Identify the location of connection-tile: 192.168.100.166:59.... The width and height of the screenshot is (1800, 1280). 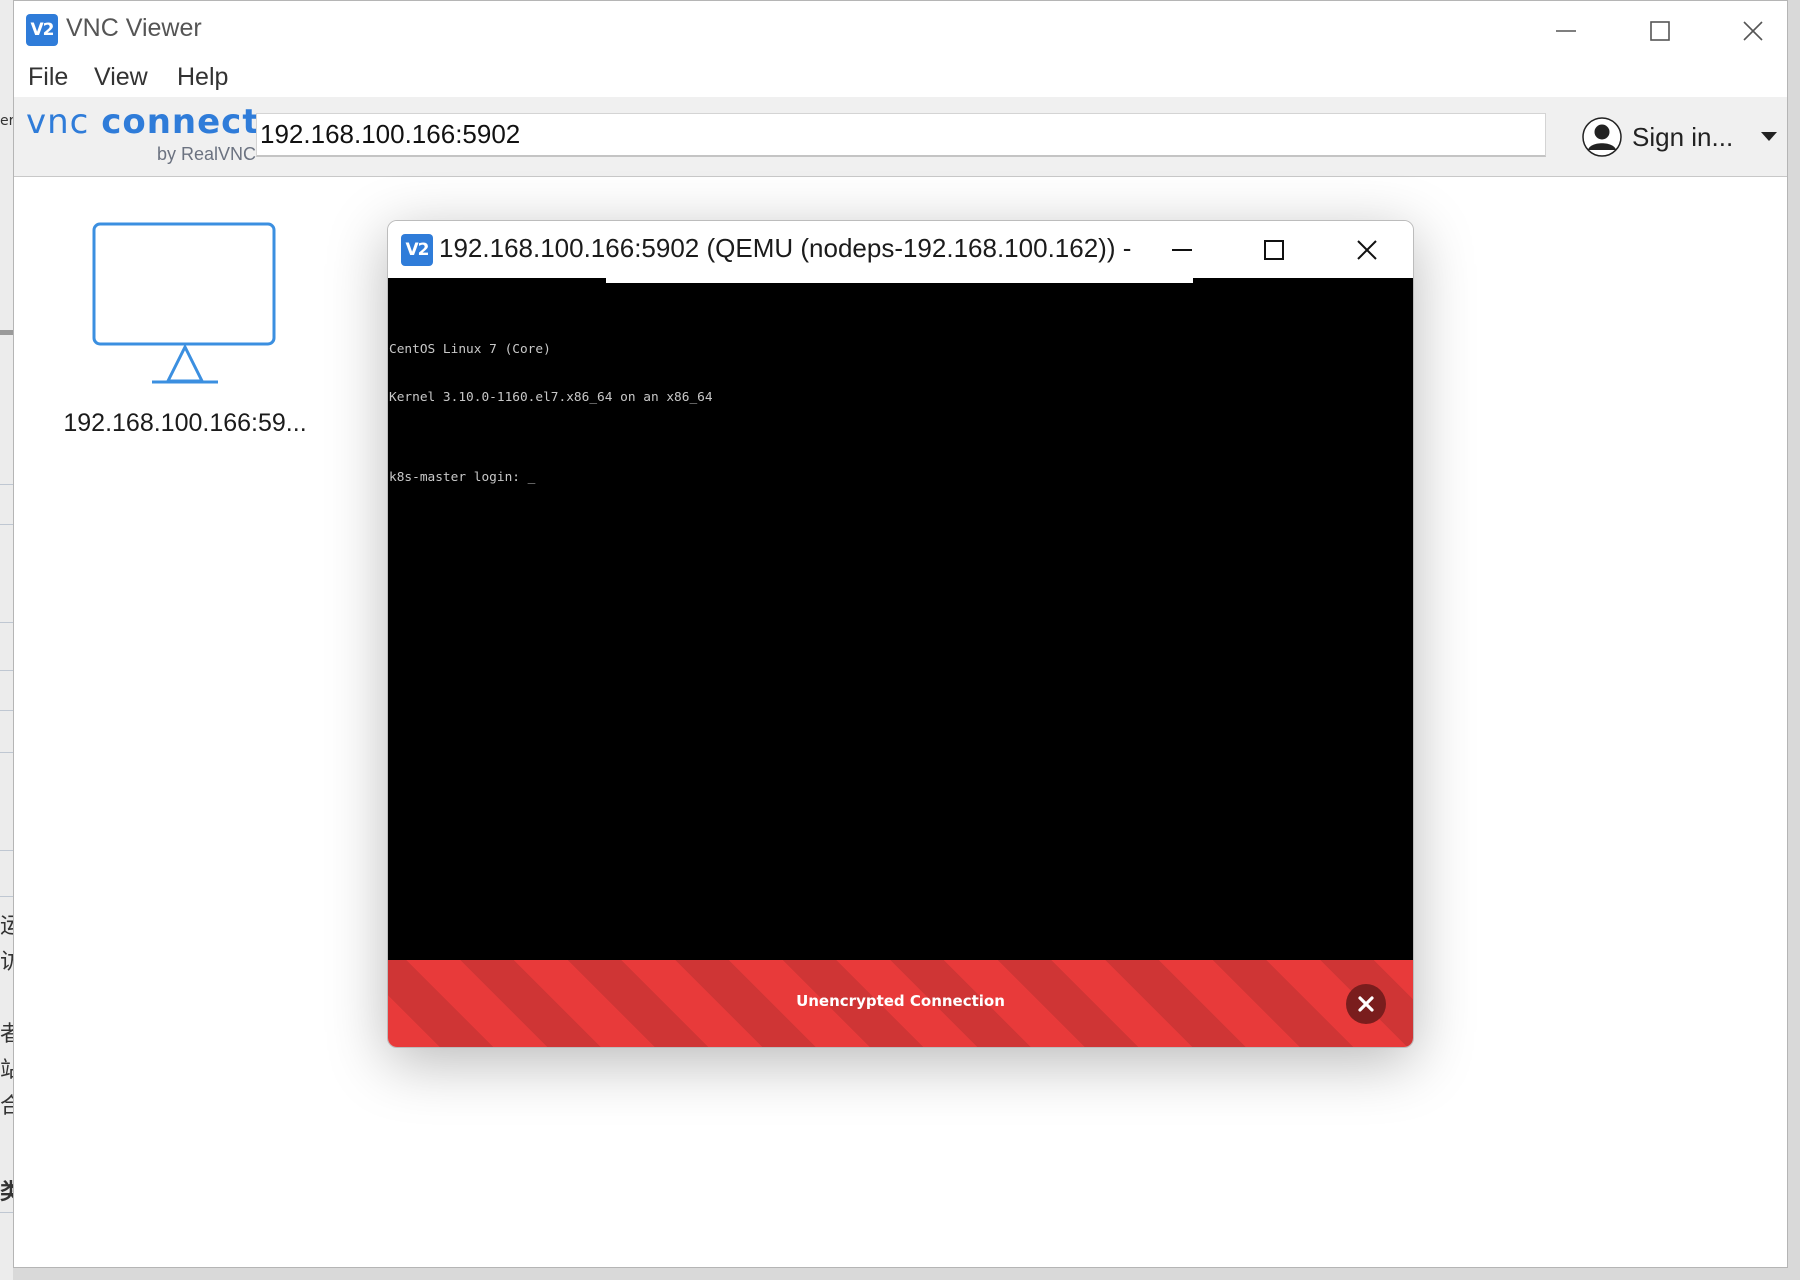
(185, 336).